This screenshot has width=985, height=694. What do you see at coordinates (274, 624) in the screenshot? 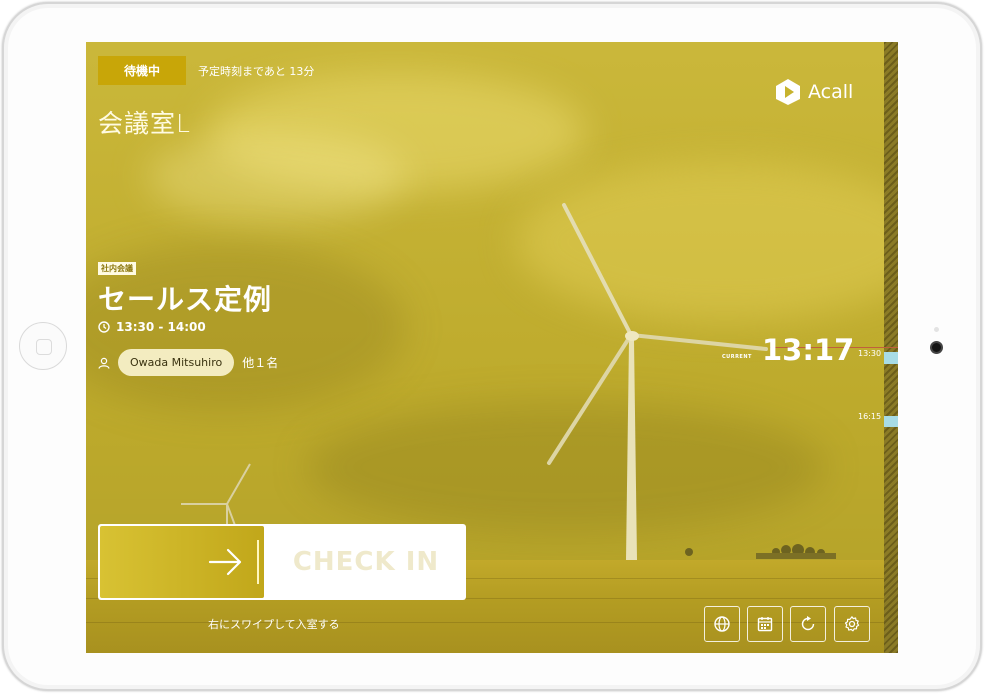
I see `swipe-hint: 右にスワイプして入室する` at bounding box center [274, 624].